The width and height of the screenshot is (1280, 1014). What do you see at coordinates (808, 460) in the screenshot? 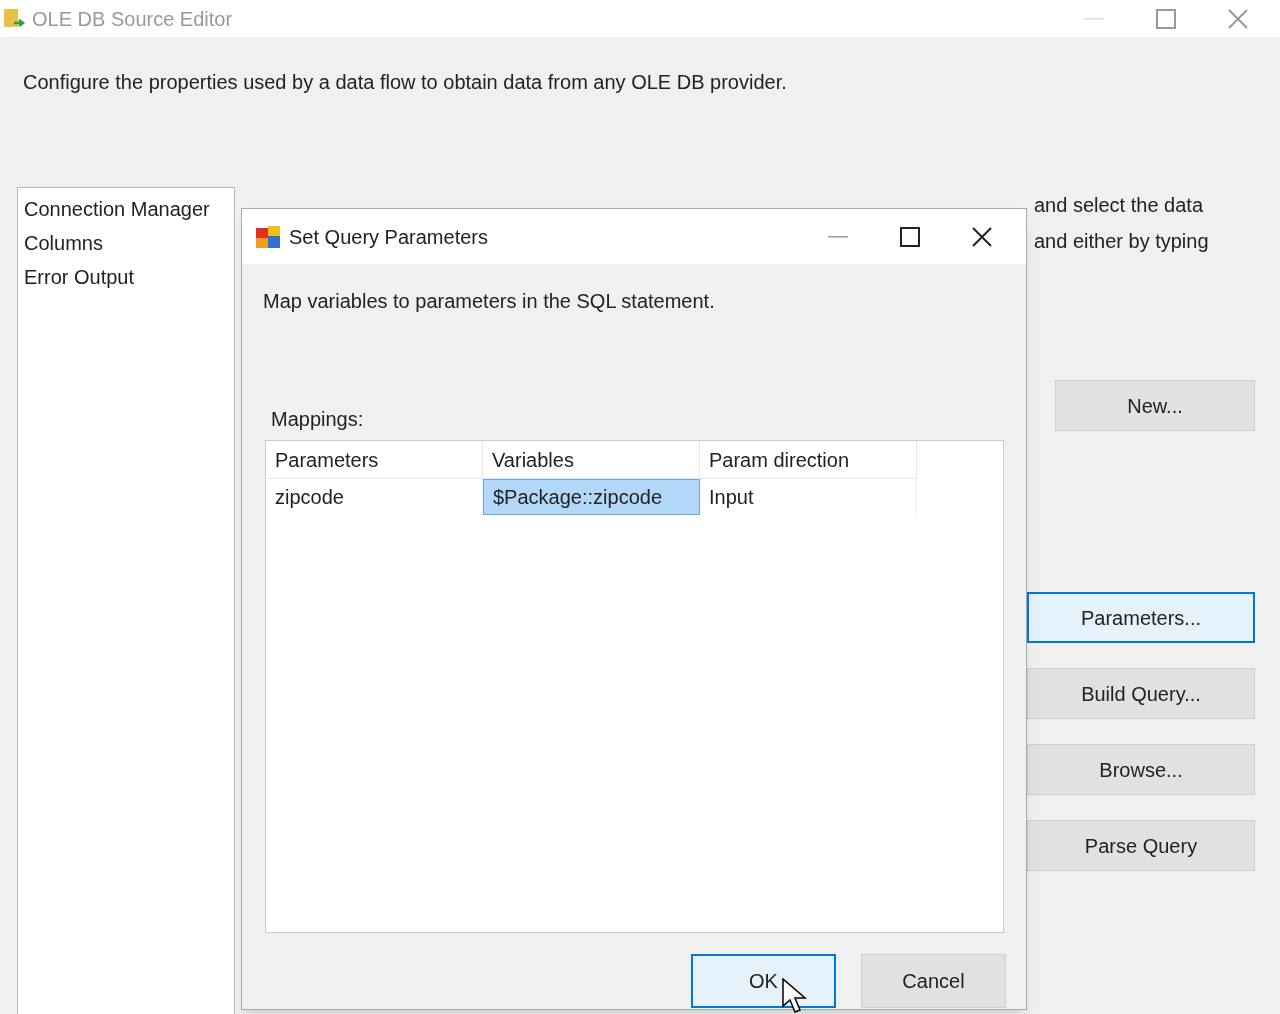
I see `column-header: Param direction` at bounding box center [808, 460].